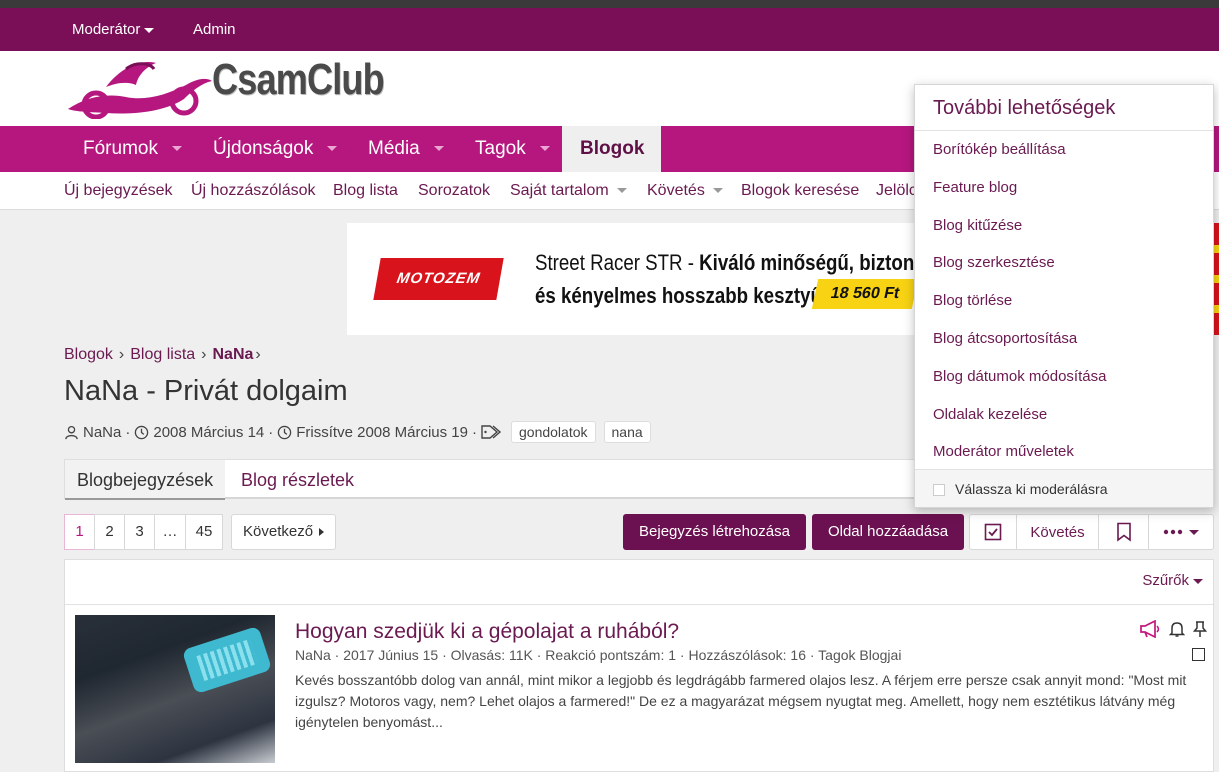  What do you see at coordinates (1031, 489) in the screenshot?
I see `select-for-moderation-label: Válassza ki moderálásra` at bounding box center [1031, 489].